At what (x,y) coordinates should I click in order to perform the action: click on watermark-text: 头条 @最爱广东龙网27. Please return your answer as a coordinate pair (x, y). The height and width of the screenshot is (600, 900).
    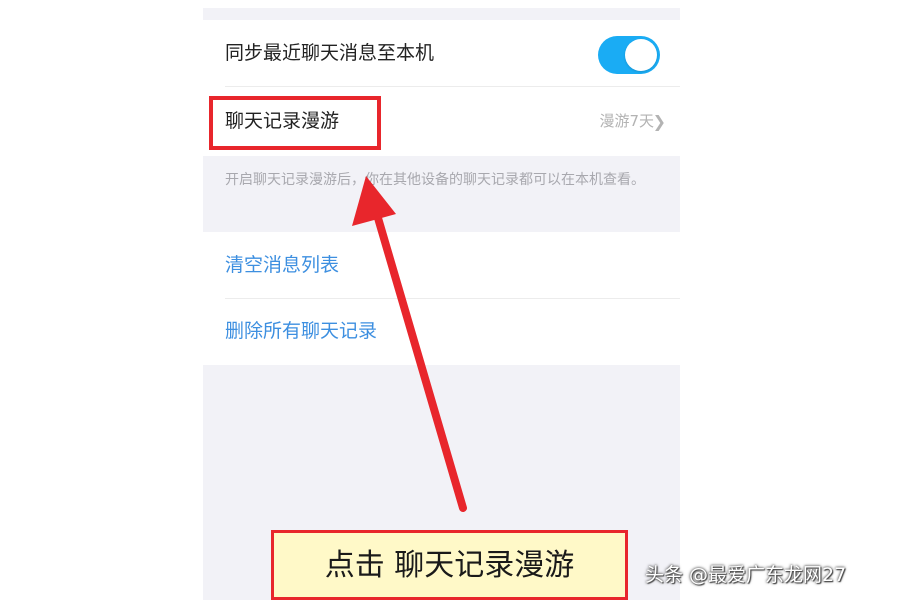
    Looking at the image, I should click on (746, 575).